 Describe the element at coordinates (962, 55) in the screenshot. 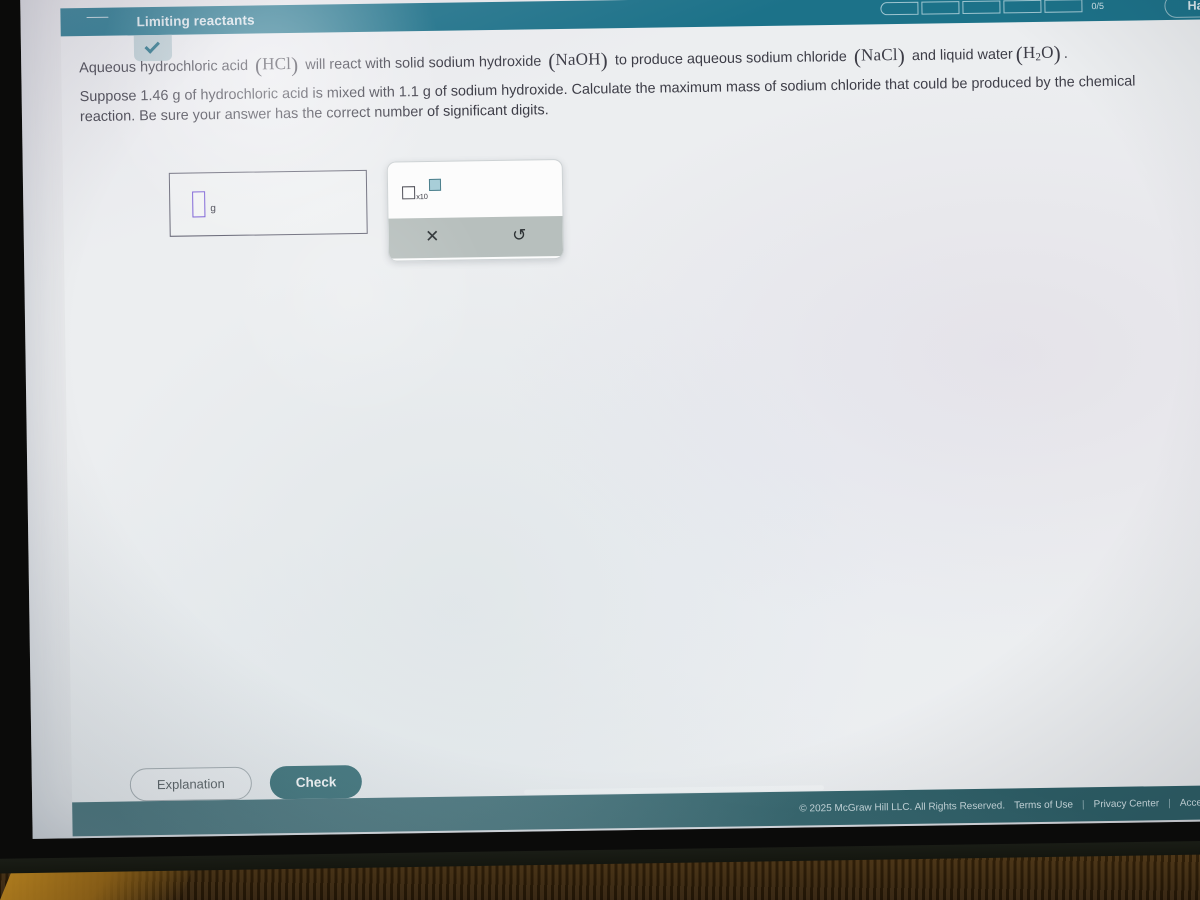

I see `text-fragment: and liquid water` at that location.